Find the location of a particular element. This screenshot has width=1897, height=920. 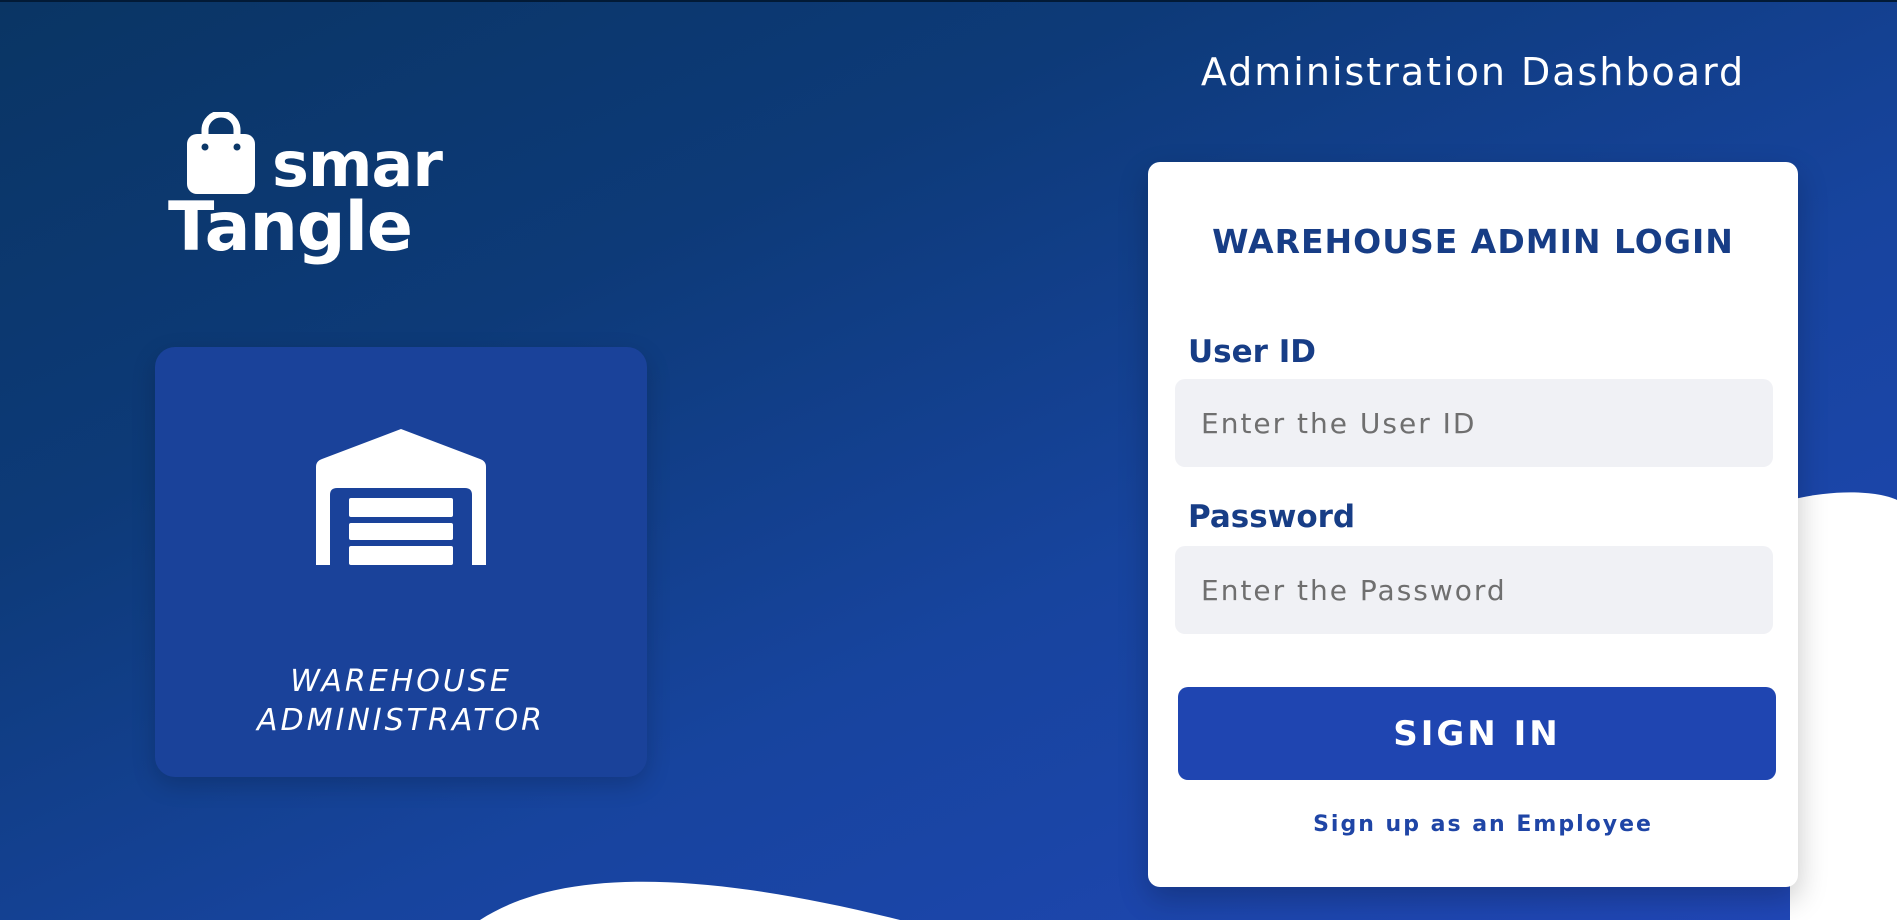

brand-name-line1: smar is located at coordinates (357, 164).